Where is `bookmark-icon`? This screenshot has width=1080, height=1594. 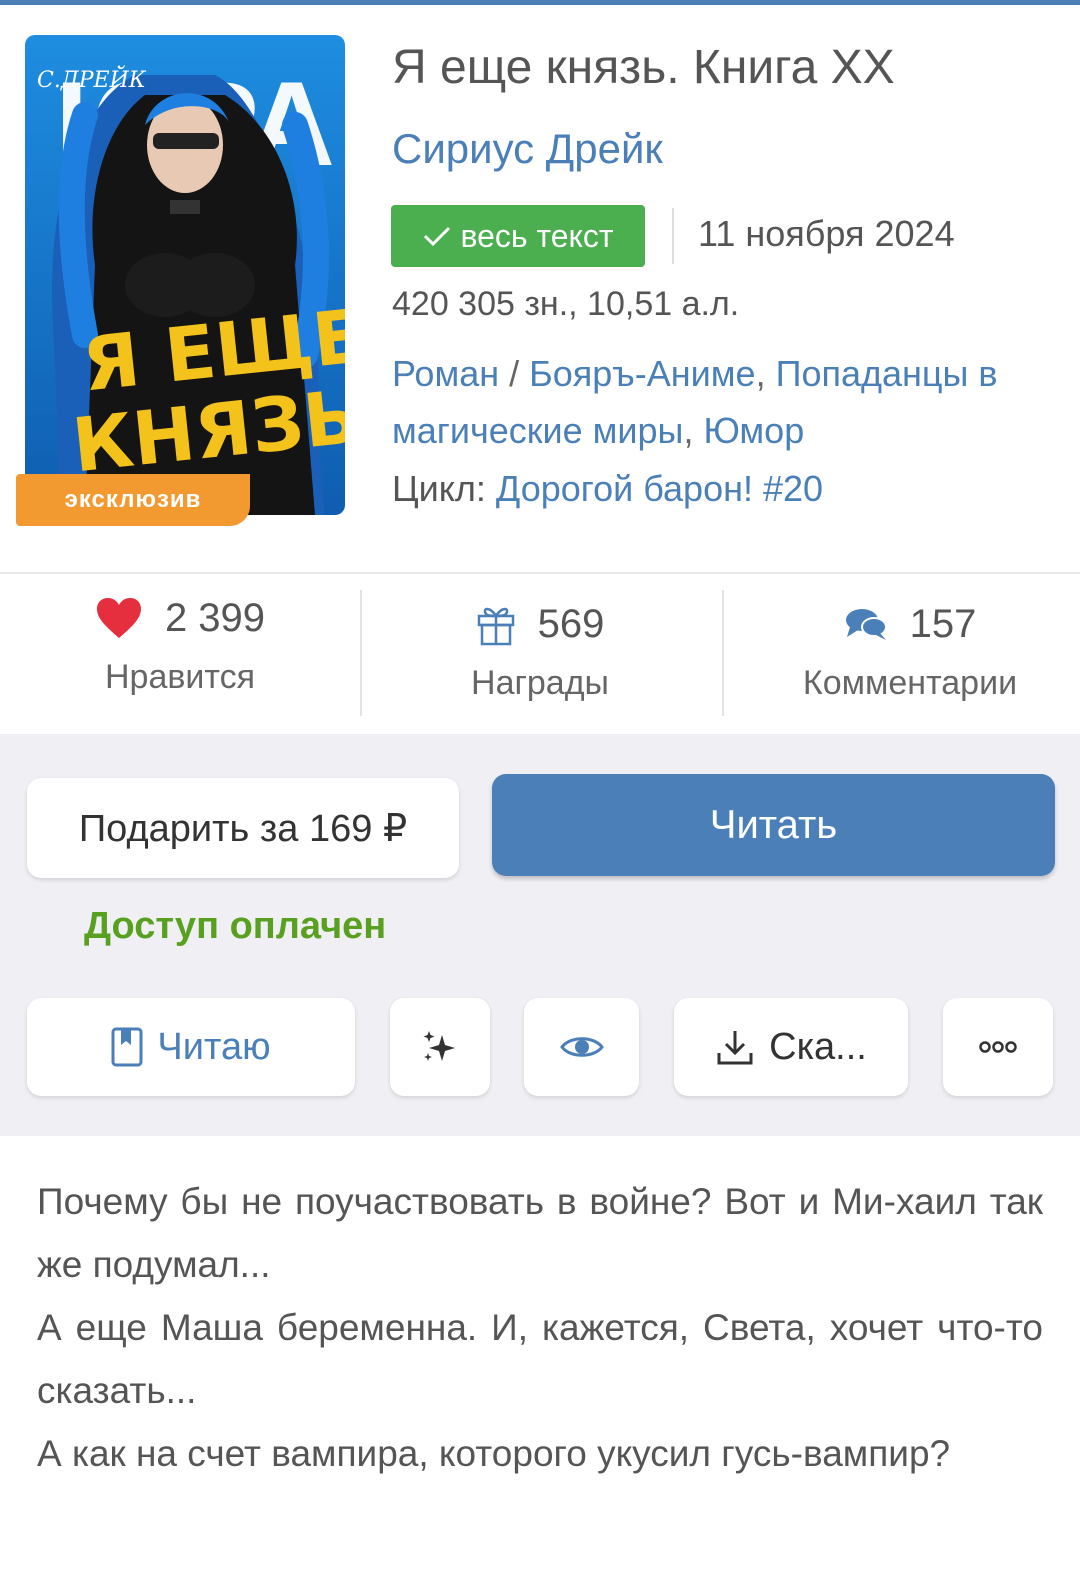 bookmark-icon is located at coordinates (127, 1047).